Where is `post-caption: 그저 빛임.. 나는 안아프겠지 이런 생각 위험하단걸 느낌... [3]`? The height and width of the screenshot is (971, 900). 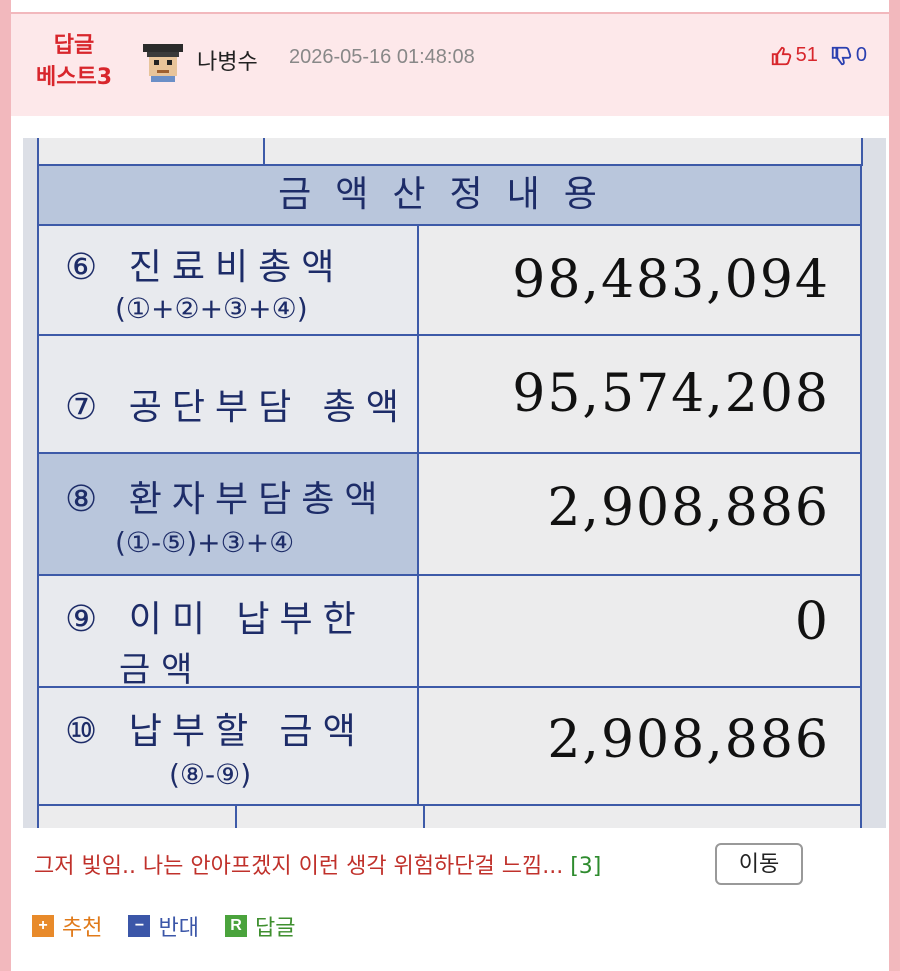 post-caption: 그저 빛임.. 나는 안아프겠지 이런 생각 위험하단걸 느낌... [3] is located at coordinates (317, 864).